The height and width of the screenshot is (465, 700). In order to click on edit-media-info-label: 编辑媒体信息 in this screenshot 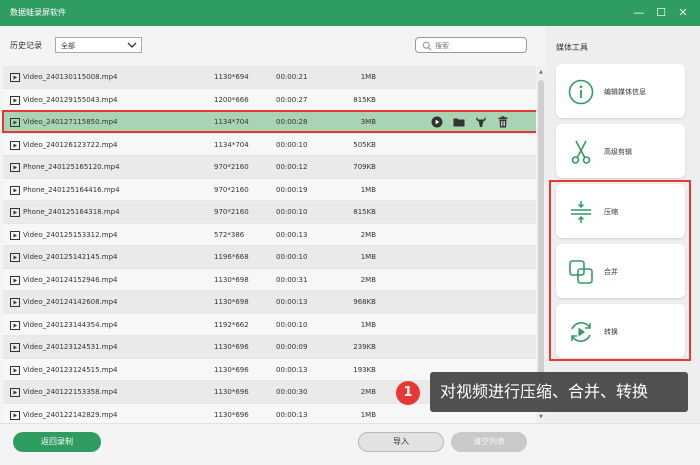, I will do `click(625, 92)`.